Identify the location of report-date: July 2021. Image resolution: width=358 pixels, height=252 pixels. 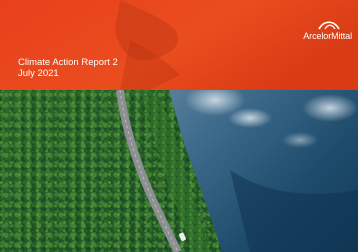
(38, 73).